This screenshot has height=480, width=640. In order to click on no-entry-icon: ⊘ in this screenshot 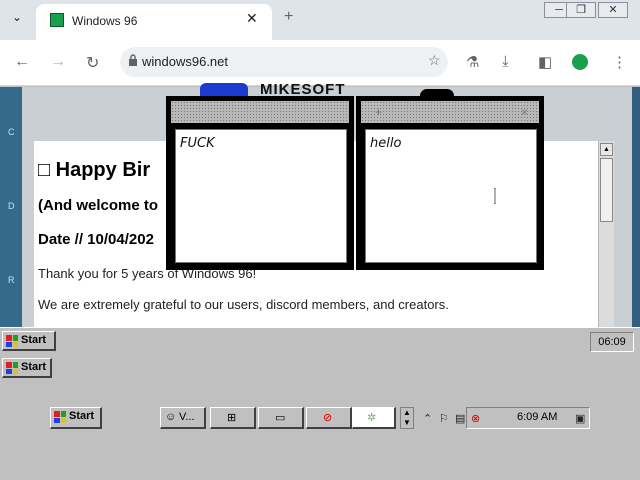, I will do `click(328, 418)`.